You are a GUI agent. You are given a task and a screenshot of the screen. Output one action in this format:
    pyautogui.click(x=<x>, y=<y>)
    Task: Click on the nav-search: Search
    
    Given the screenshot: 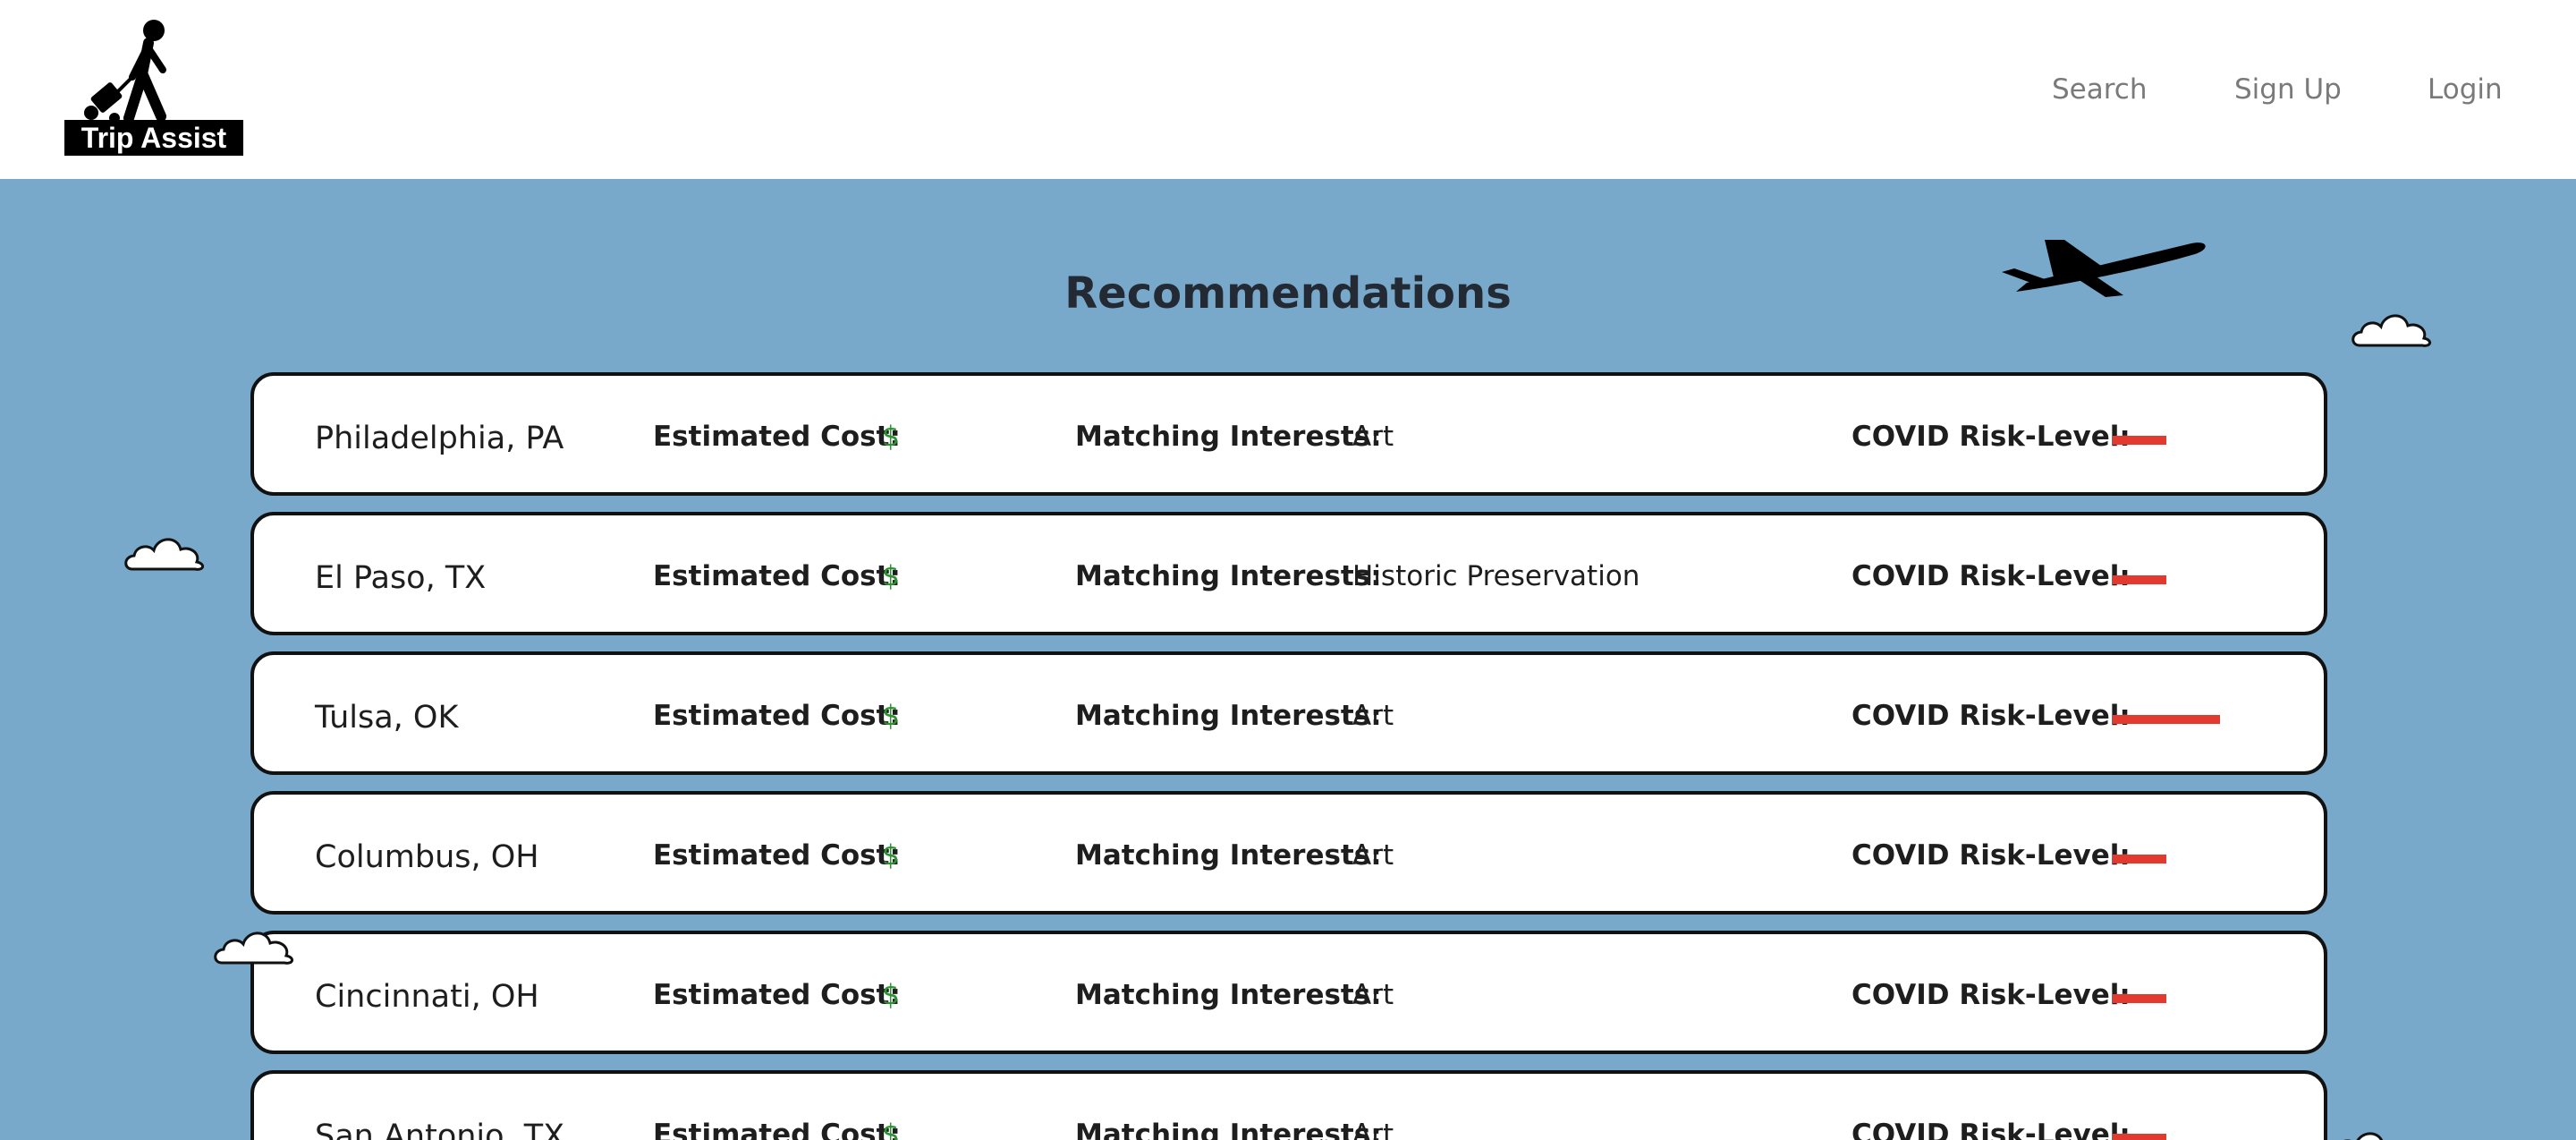 What is the action you would take?
    pyautogui.click(x=2100, y=89)
    